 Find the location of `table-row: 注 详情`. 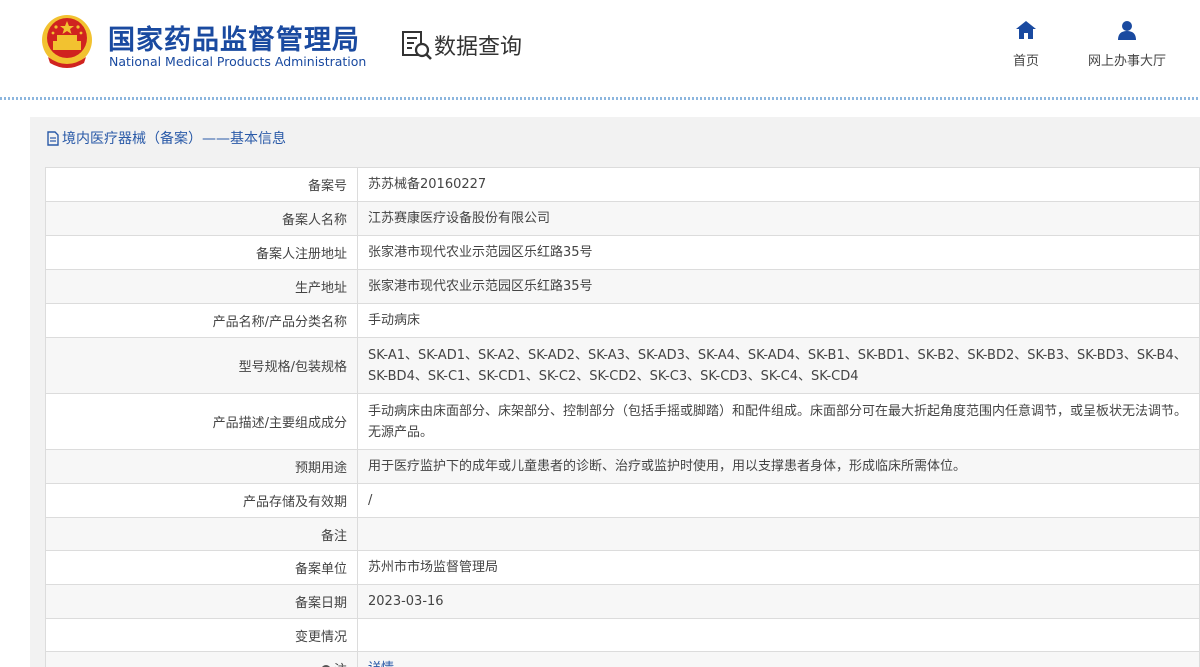

table-row: 注 详情 is located at coordinates (622, 659).